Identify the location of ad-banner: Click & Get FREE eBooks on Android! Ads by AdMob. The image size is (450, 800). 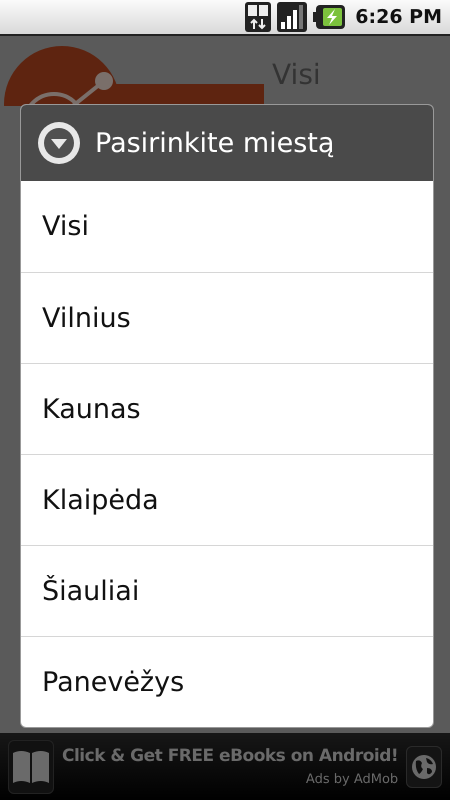
(225, 766).